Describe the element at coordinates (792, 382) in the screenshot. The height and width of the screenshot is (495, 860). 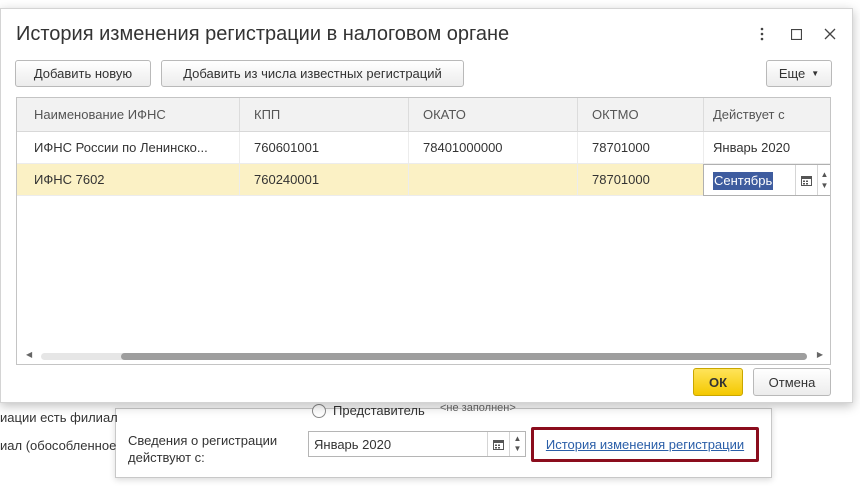
I see `cancel-button: Отмена` at that location.